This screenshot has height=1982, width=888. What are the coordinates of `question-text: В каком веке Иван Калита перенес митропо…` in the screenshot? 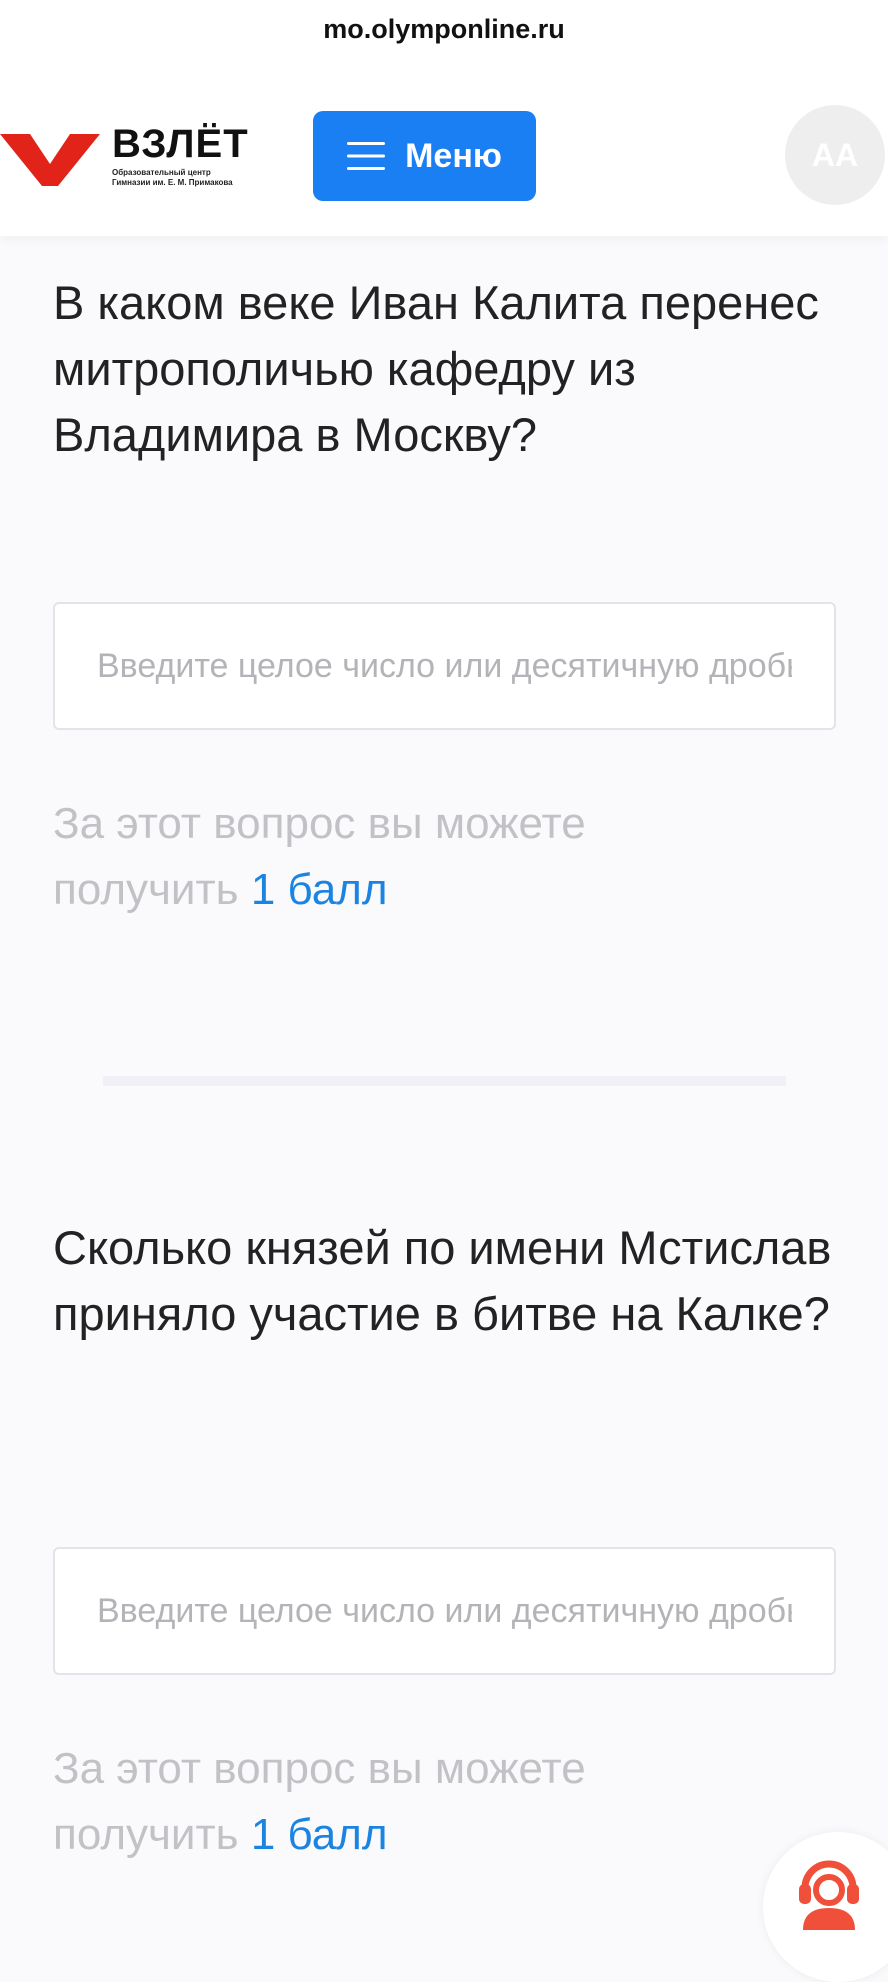 It's located at (436, 368).